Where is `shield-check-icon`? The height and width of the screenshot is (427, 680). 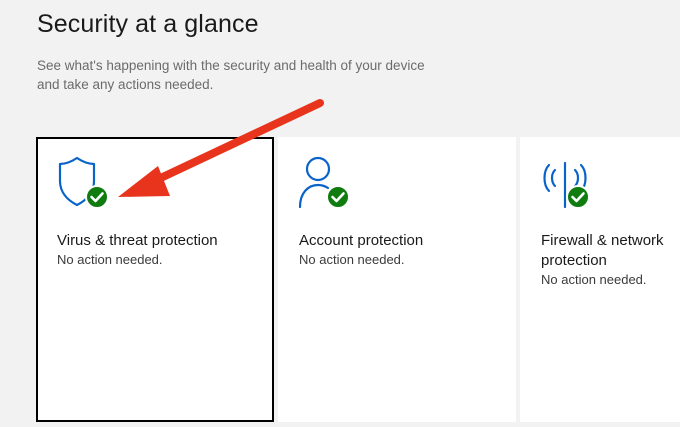
shield-check-icon is located at coordinates (83, 182).